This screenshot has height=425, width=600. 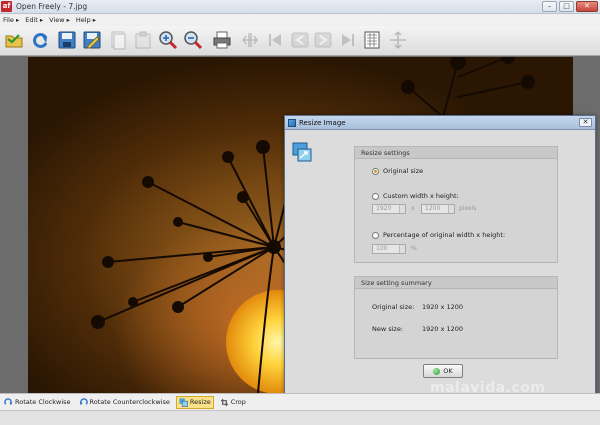 What do you see at coordinates (118, 40) in the screenshot?
I see `copy-icon` at bounding box center [118, 40].